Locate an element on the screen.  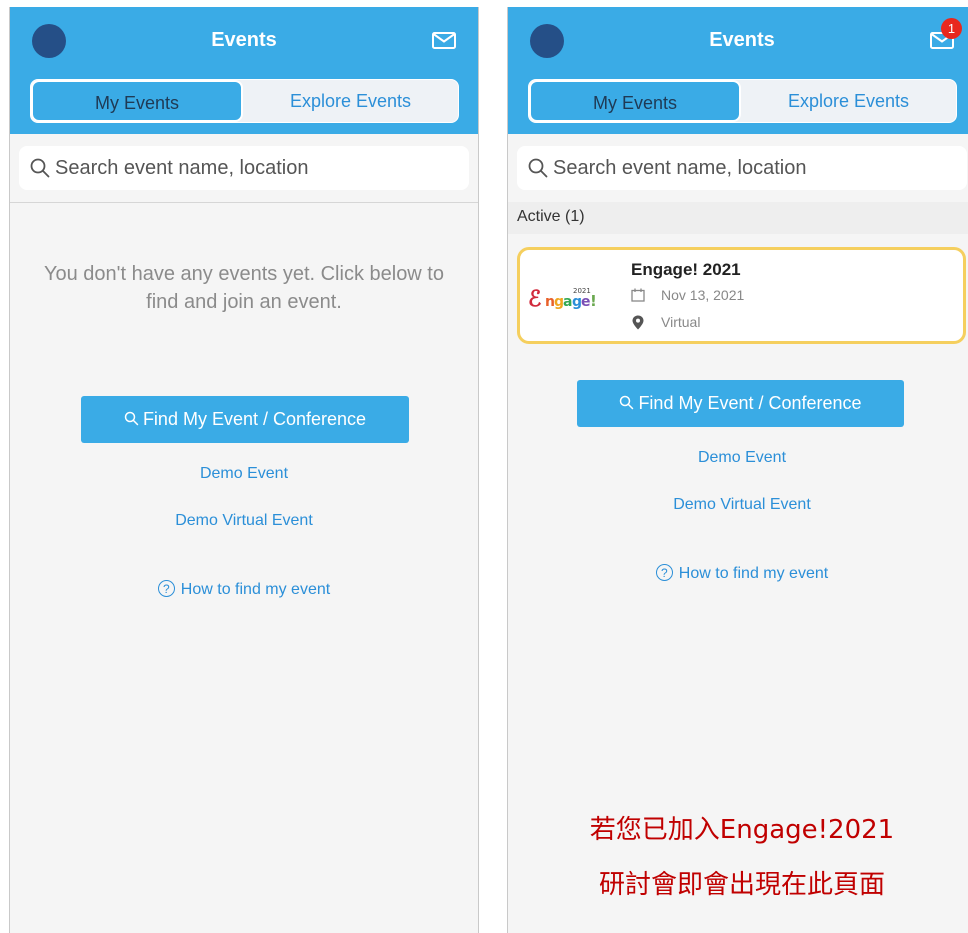
event-logo: ℰ n g a g e ! 2021 is located at coordinates (562, 299).